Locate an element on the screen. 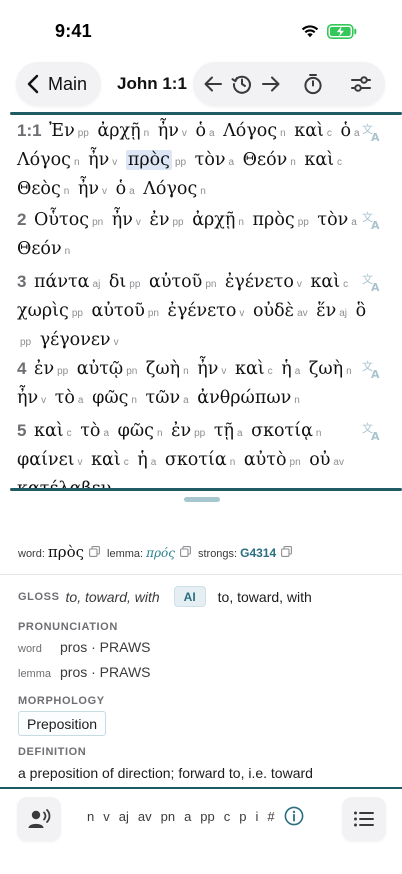  read-aloud-button is located at coordinates (39, 819).